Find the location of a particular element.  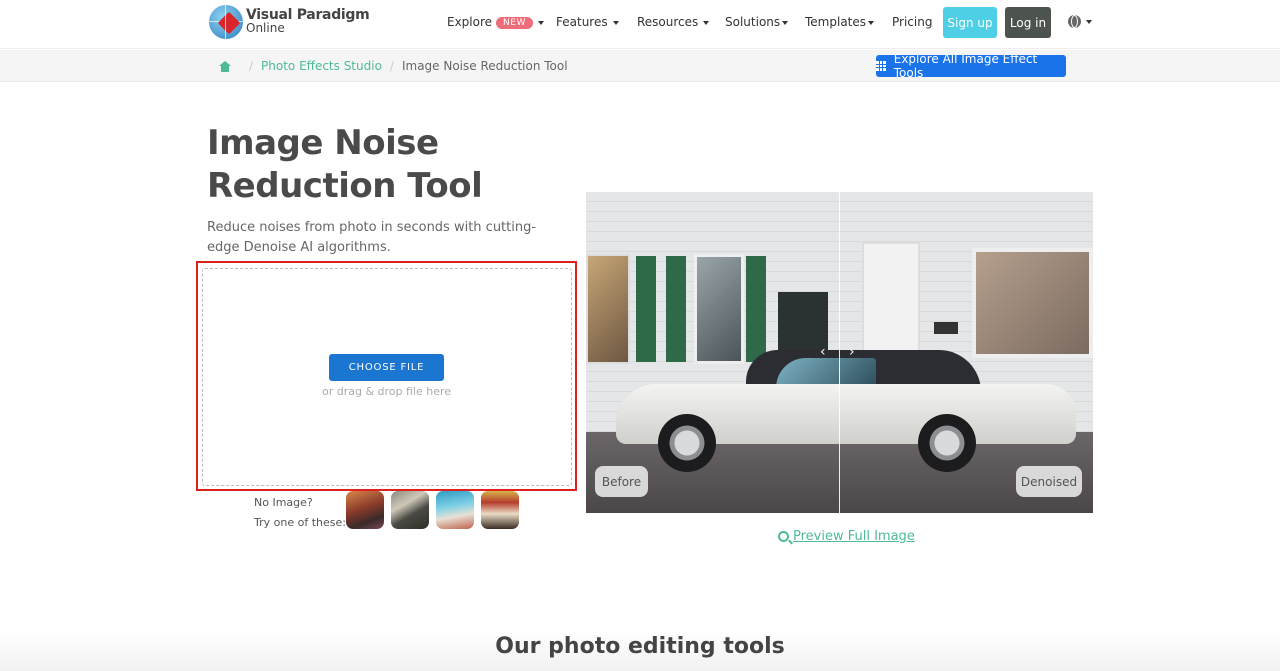

nav-templates: Templates is located at coordinates (840, 22).